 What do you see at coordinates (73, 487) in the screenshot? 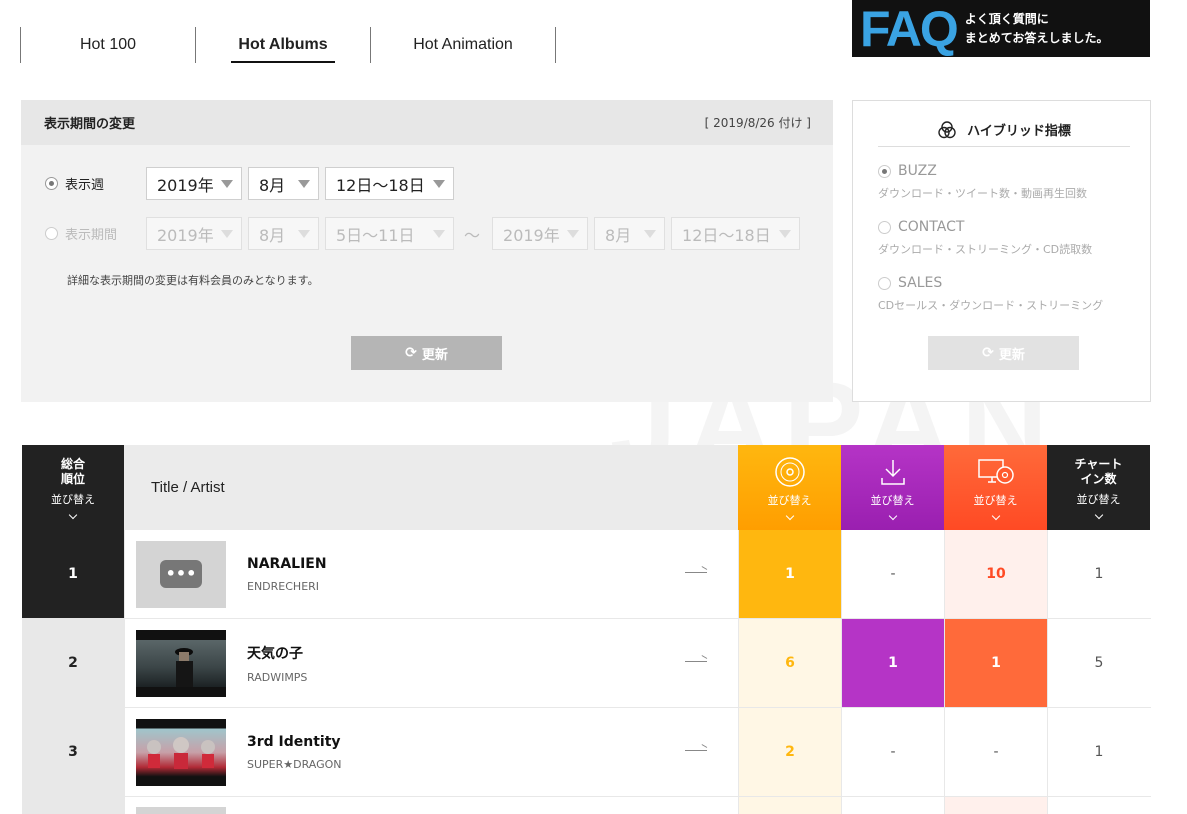
I see `sort-by-rank: 総合 順位 並び替え` at bounding box center [73, 487].